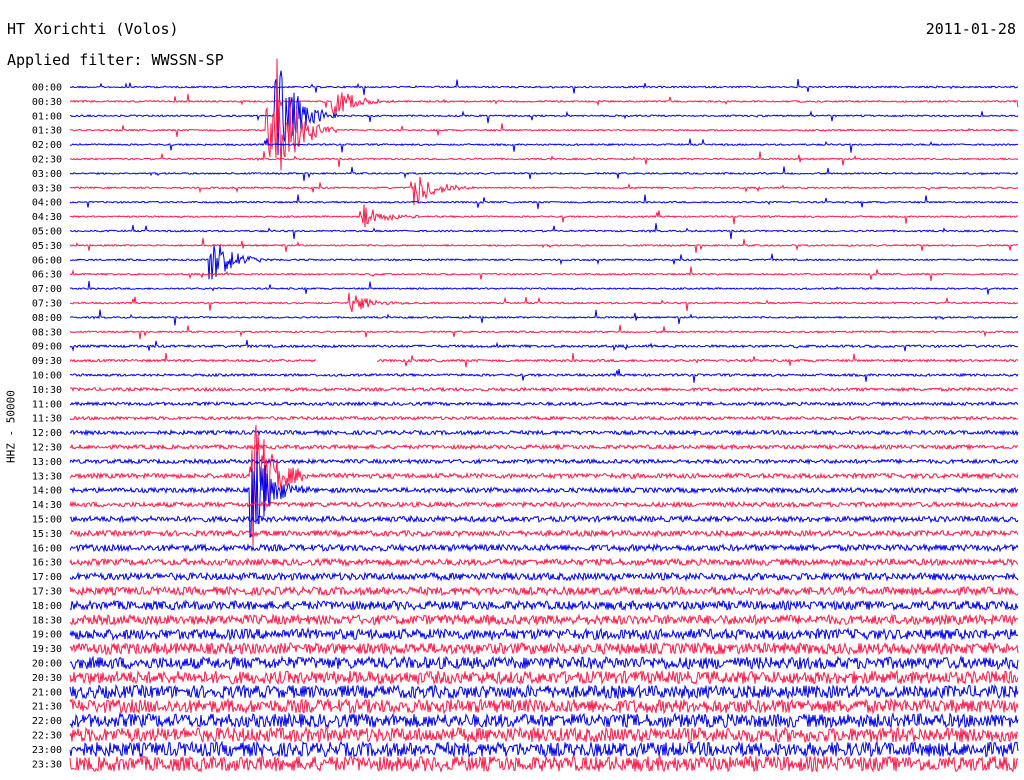  Describe the element at coordinates (47, 304) in the screenshot. I see `time-tick-label: 07:30` at that location.